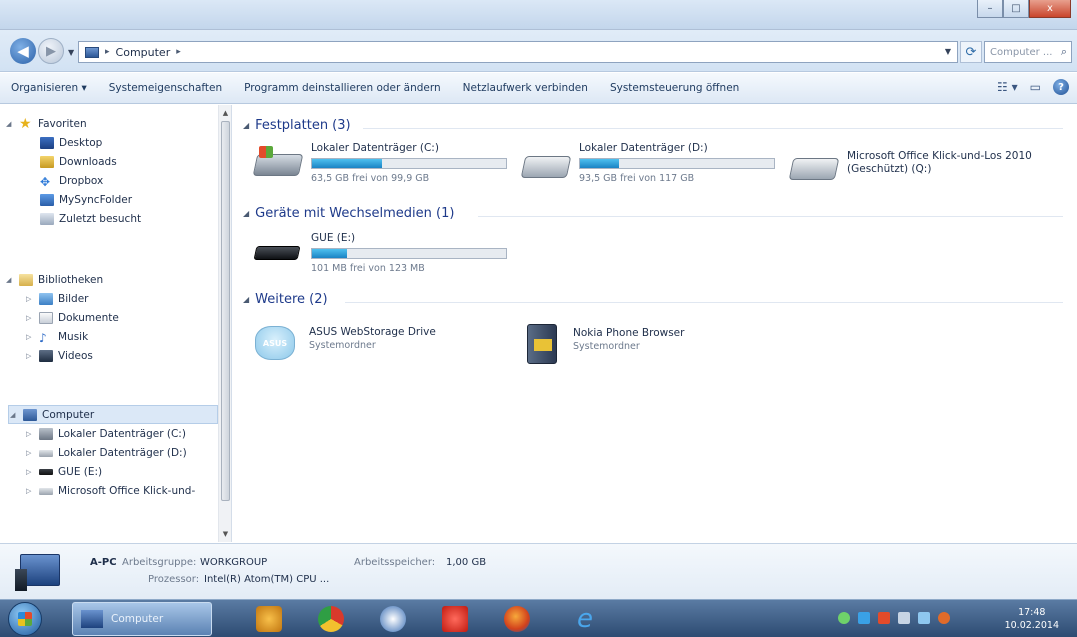  Describe the element at coordinates (1032, 619) in the screenshot. I see `clock: 17:48 10.02.2014` at that location.